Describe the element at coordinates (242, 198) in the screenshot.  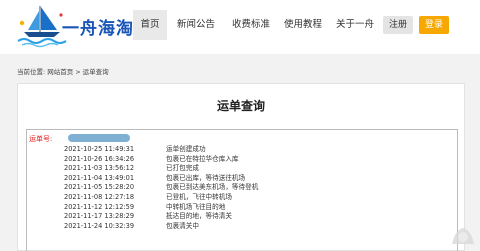
I see `tracking-row: 2021-11-08 12:27:18 已登机，飞往中转机场` at that location.